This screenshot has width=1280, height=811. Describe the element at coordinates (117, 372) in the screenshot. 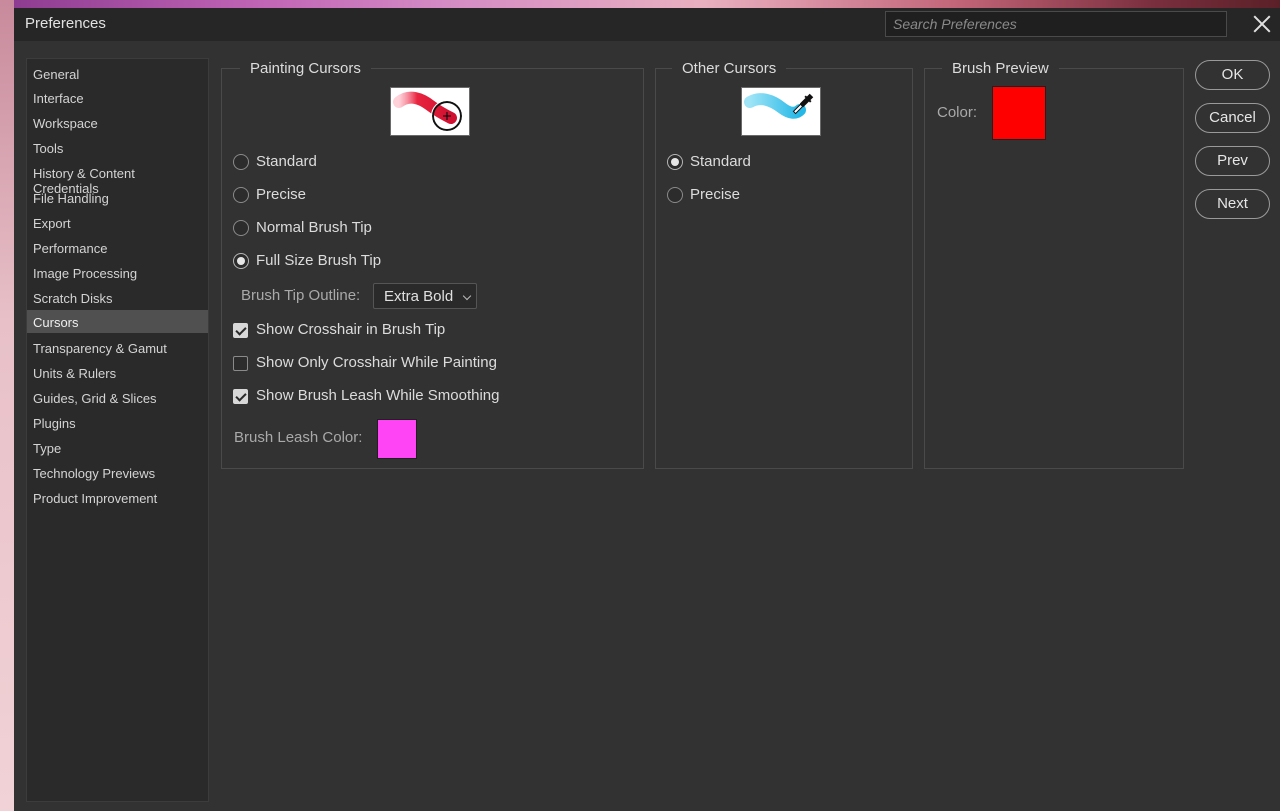

I see `sidebar-item-units-rulers: Units & Rulers` at that location.